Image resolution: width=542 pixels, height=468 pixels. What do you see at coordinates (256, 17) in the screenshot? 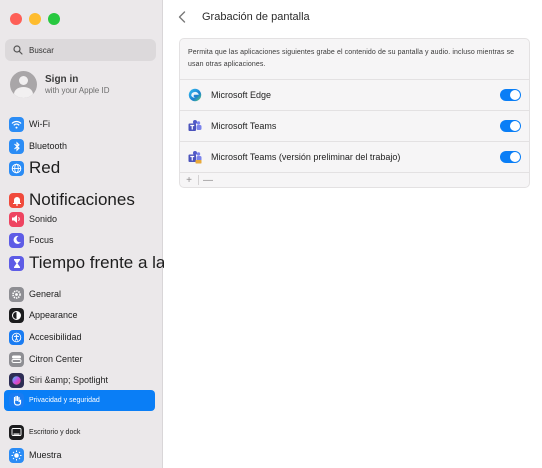
I see `page-title: Grabación de pantalla` at bounding box center [256, 17].